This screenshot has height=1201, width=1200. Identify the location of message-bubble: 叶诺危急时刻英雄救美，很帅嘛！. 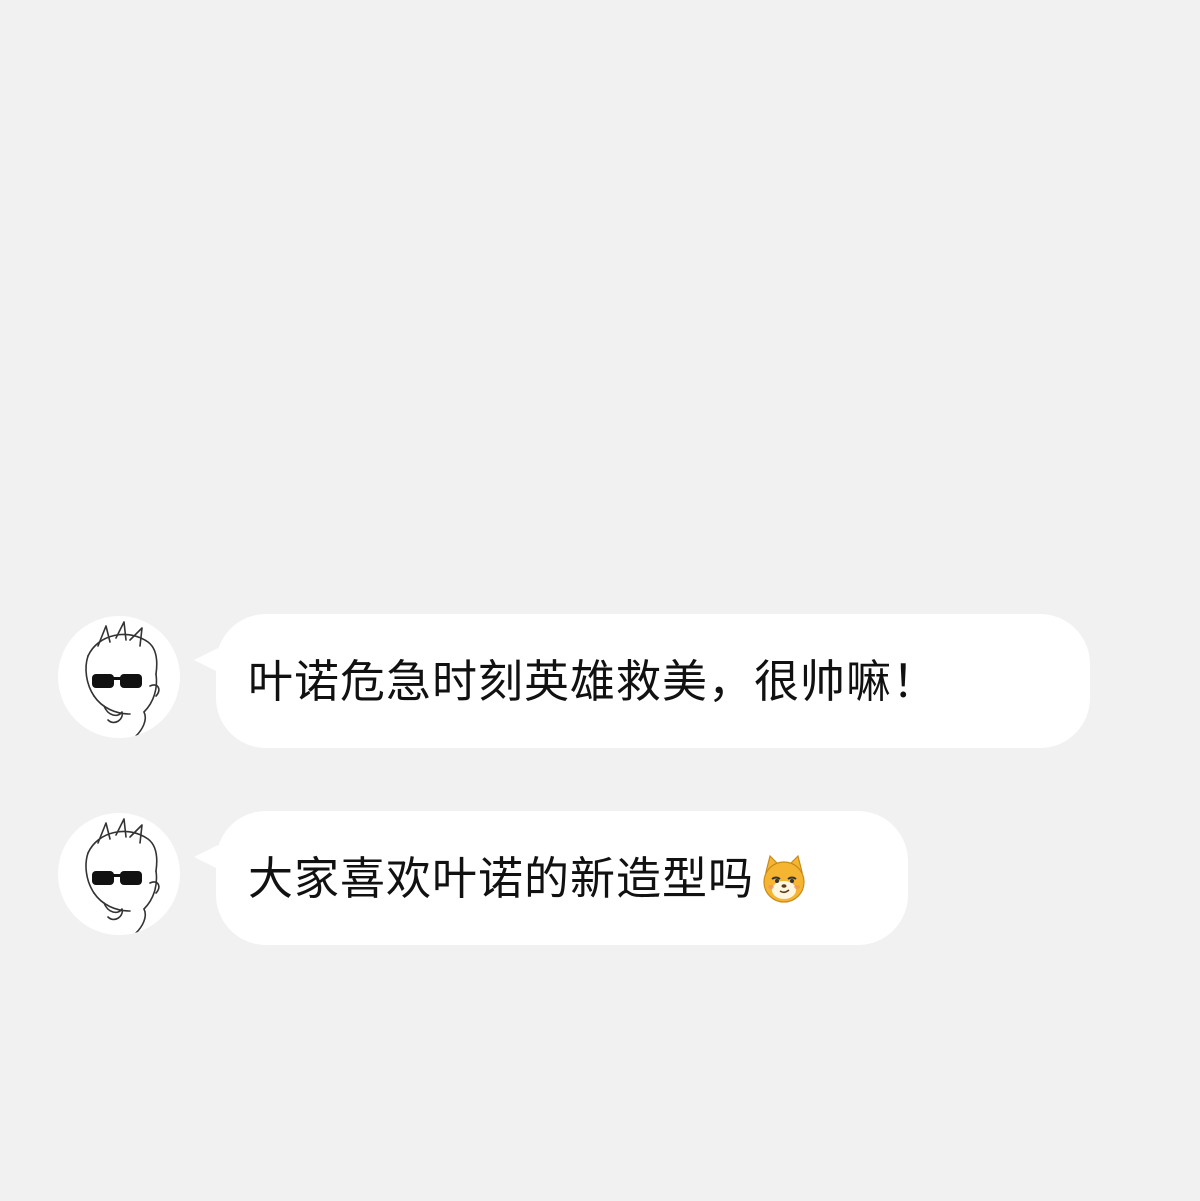
(642, 681).